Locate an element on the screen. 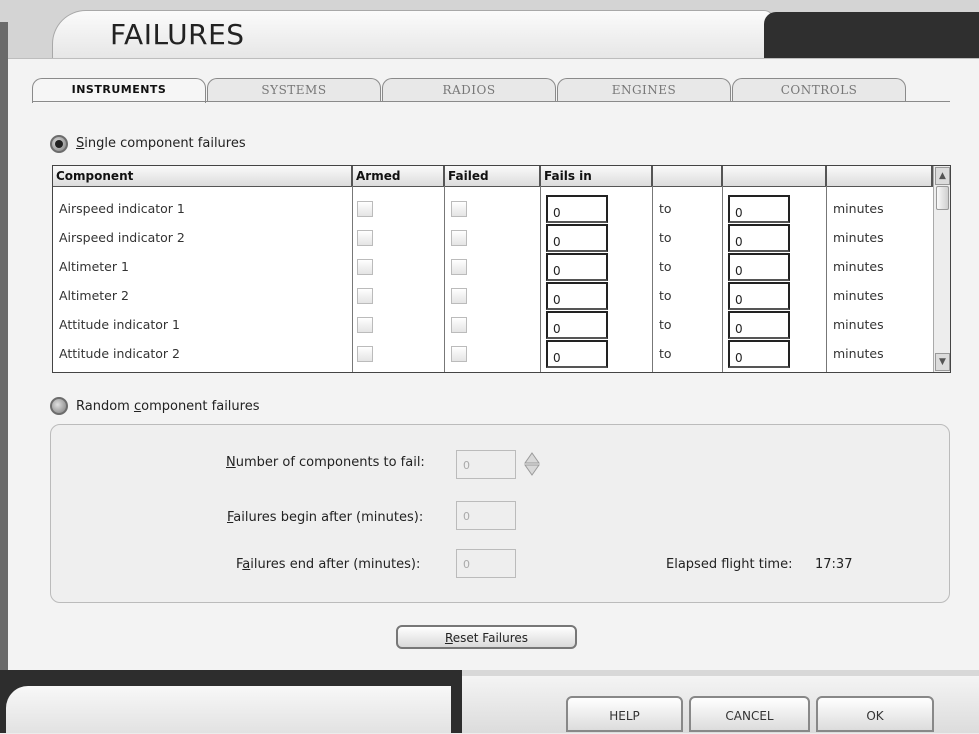 The width and height of the screenshot is (979, 734). single-failures-radio is located at coordinates (59, 144).